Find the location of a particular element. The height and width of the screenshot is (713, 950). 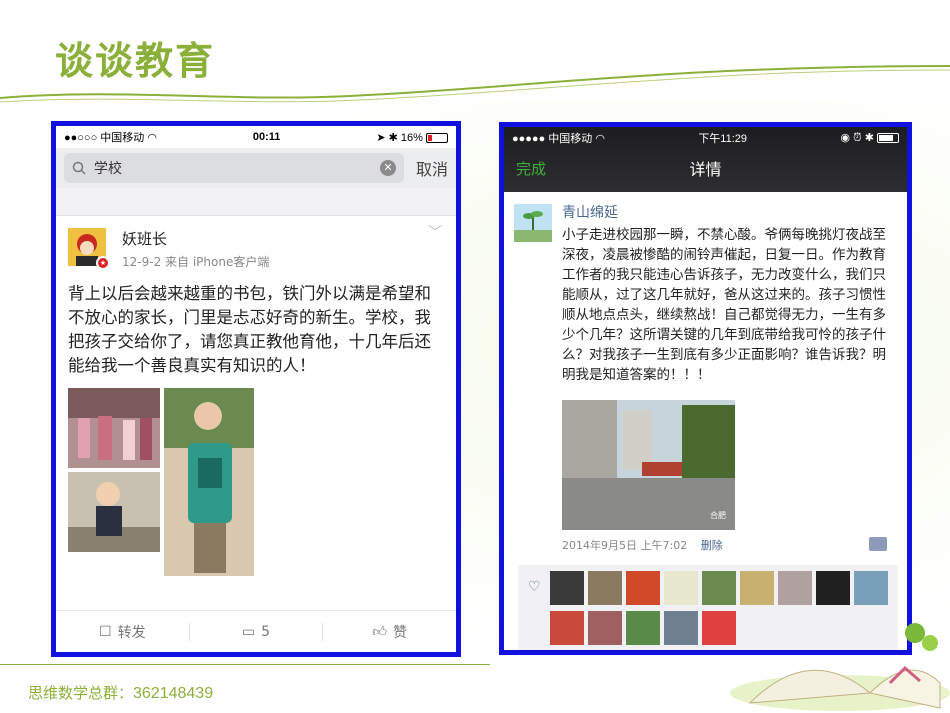

comment-icon is located at coordinates (878, 544).